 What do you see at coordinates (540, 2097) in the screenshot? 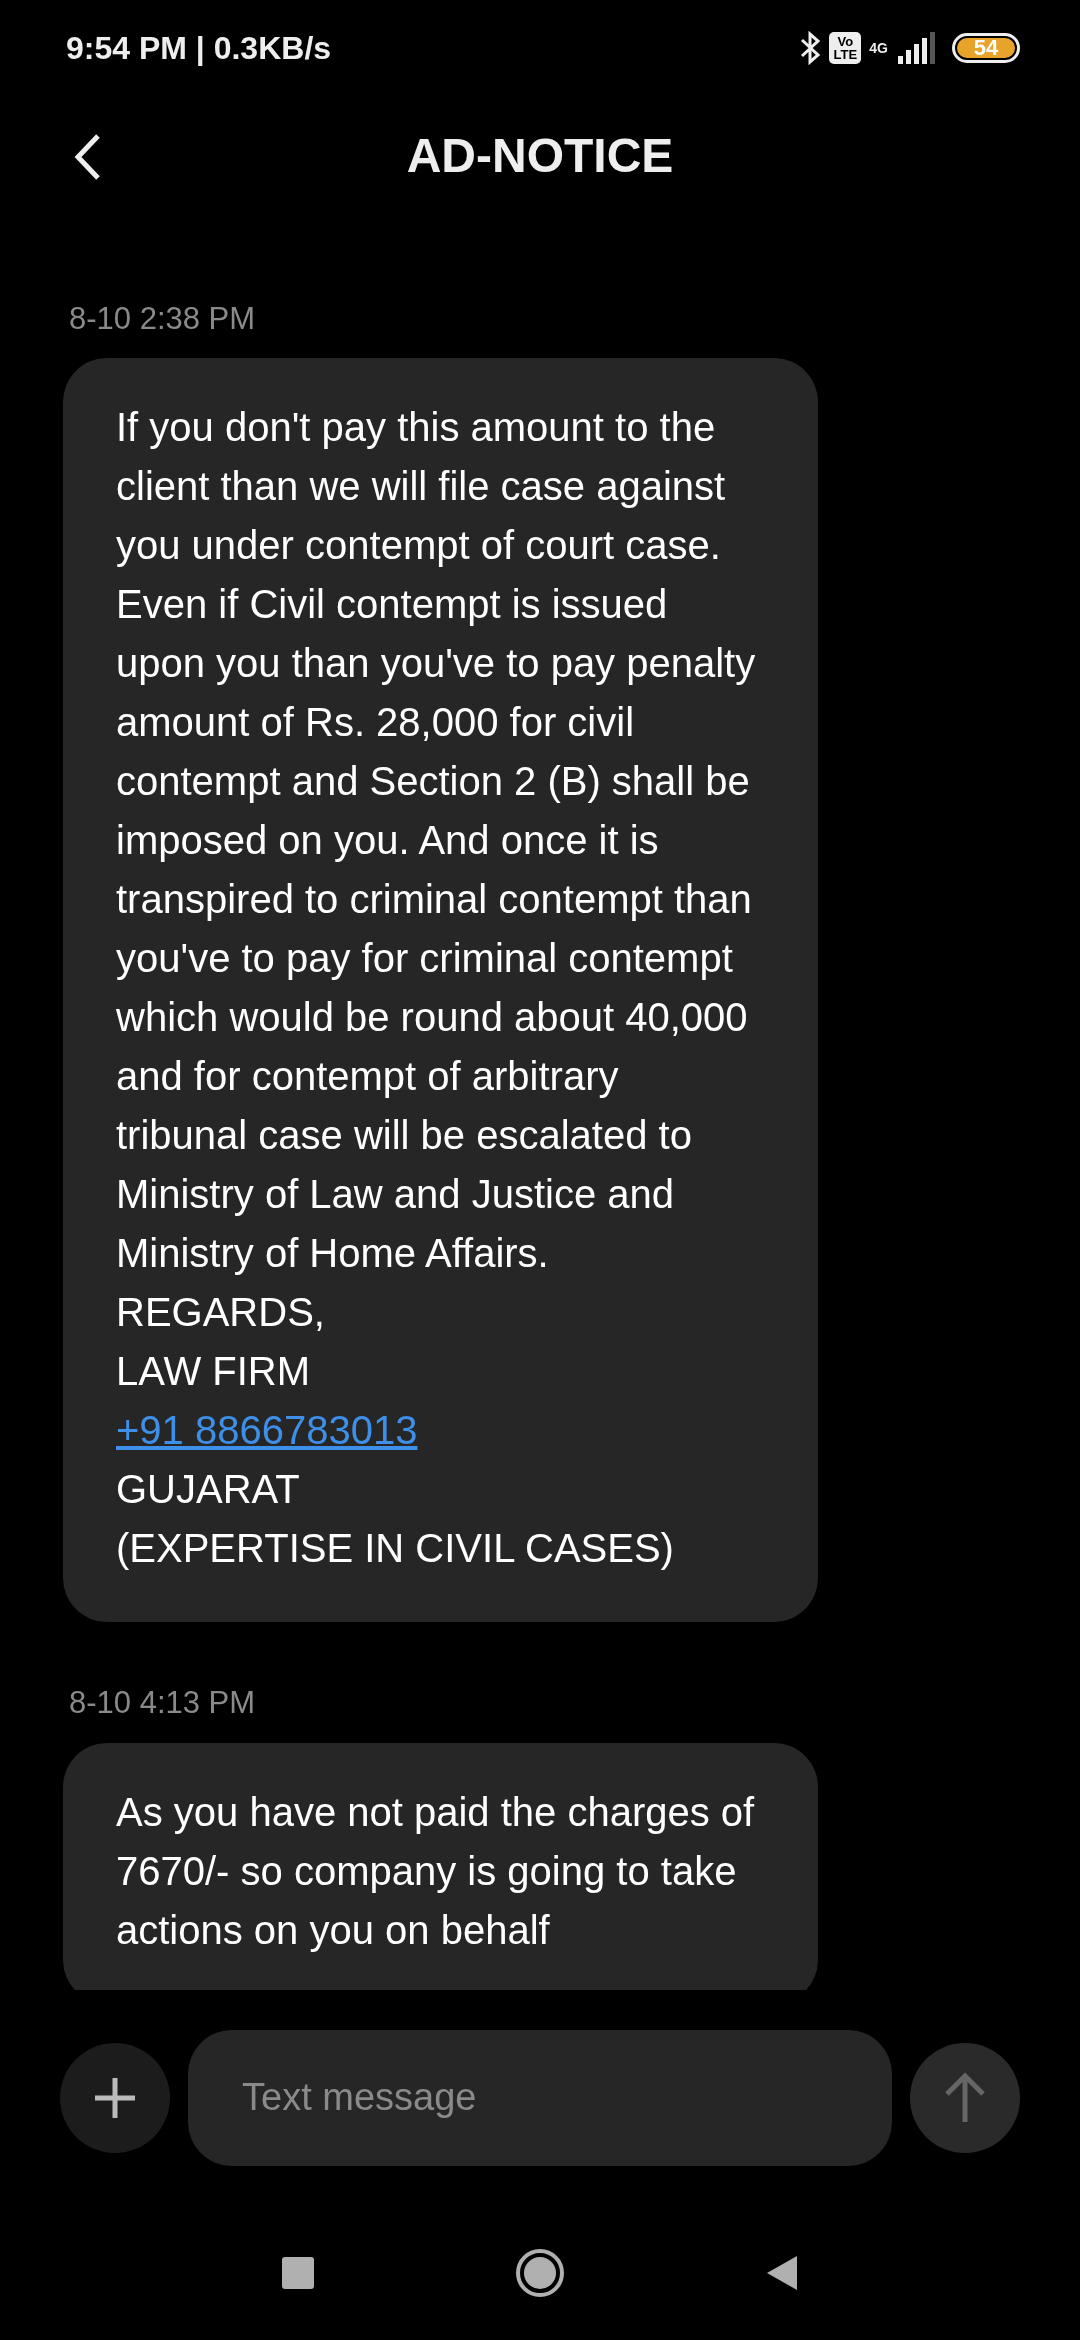
I see `message-input: Text message` at bounding box center [540, 2097].